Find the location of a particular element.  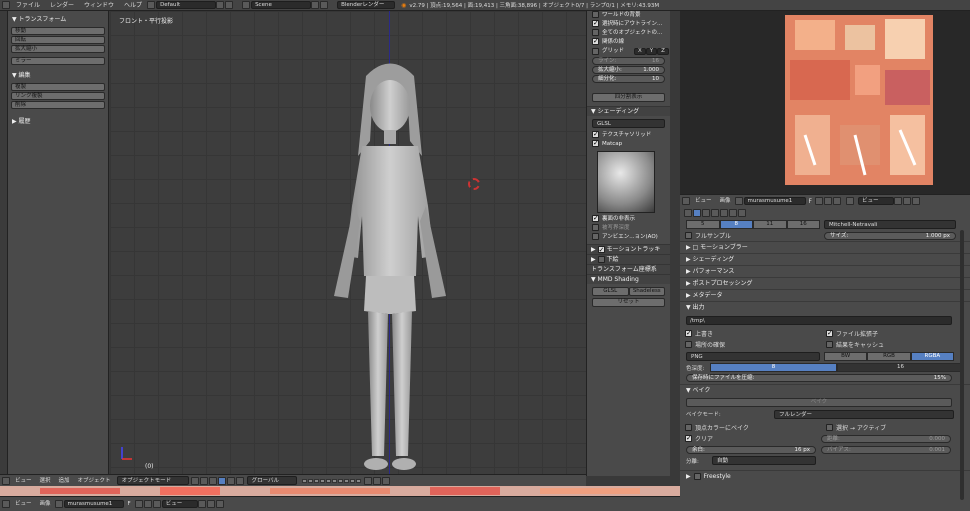

add-scene-icon is located at coordinates (315, 5).